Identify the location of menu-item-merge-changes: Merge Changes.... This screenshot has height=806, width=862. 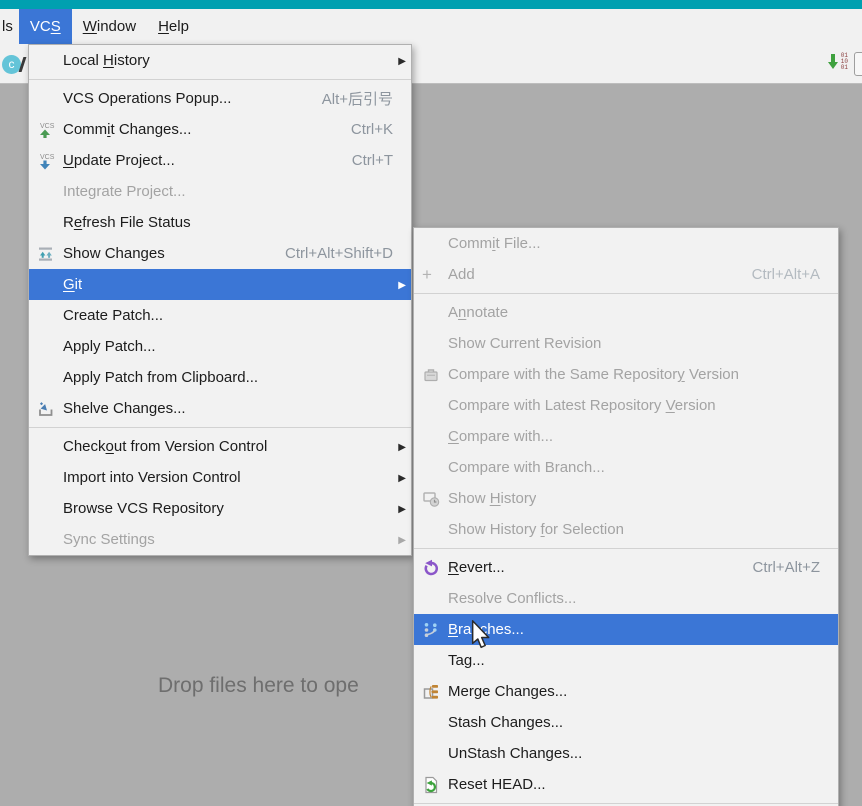
(626, 691).